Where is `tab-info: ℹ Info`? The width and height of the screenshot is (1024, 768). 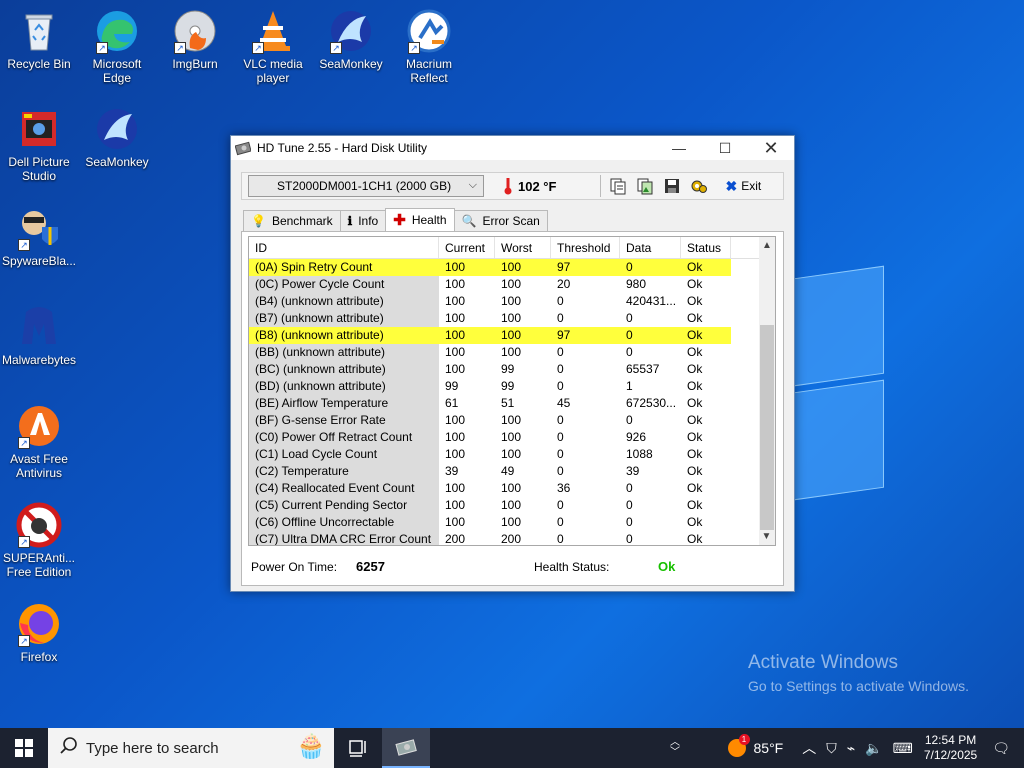 tab-info: ℹ Info is located at coordinates (363, 220).